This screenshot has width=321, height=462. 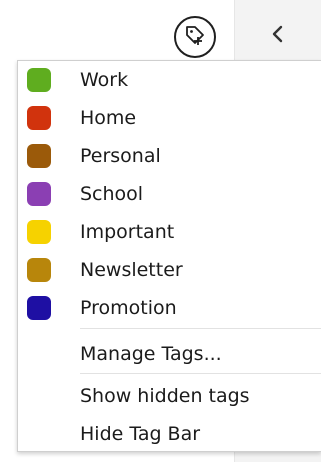 I want to click on tag-plus-icon, so click(x=195, y=37).